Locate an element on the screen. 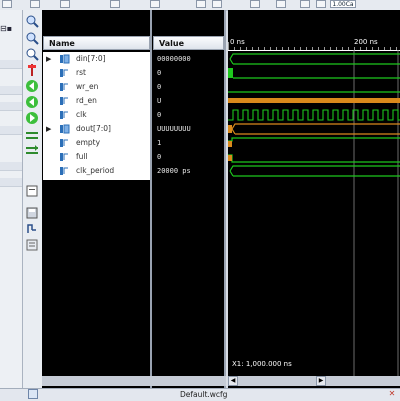 This screenshot has width=400, height=401. divider-icon is located at coordinates (32, 191).